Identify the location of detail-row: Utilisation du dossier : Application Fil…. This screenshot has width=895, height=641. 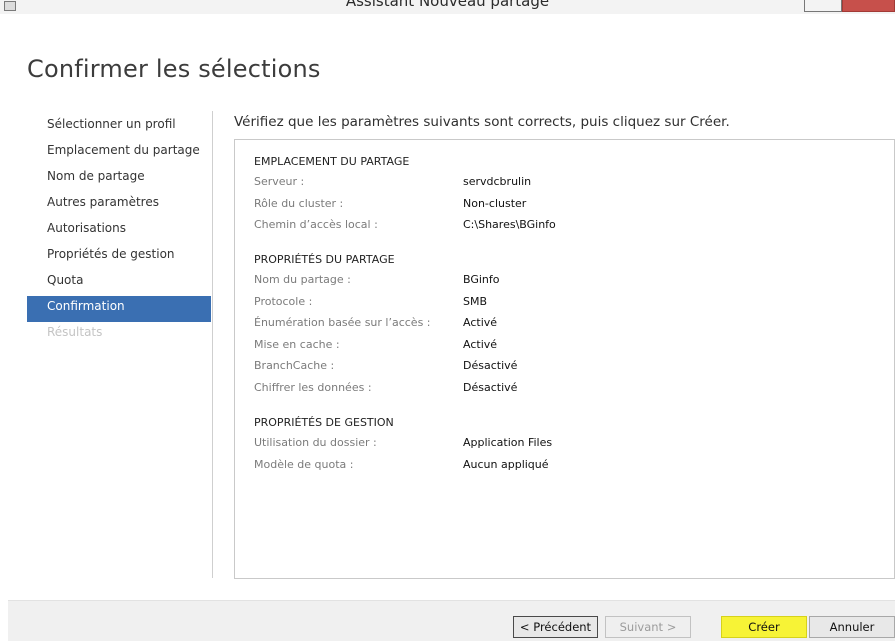
(564, 443).